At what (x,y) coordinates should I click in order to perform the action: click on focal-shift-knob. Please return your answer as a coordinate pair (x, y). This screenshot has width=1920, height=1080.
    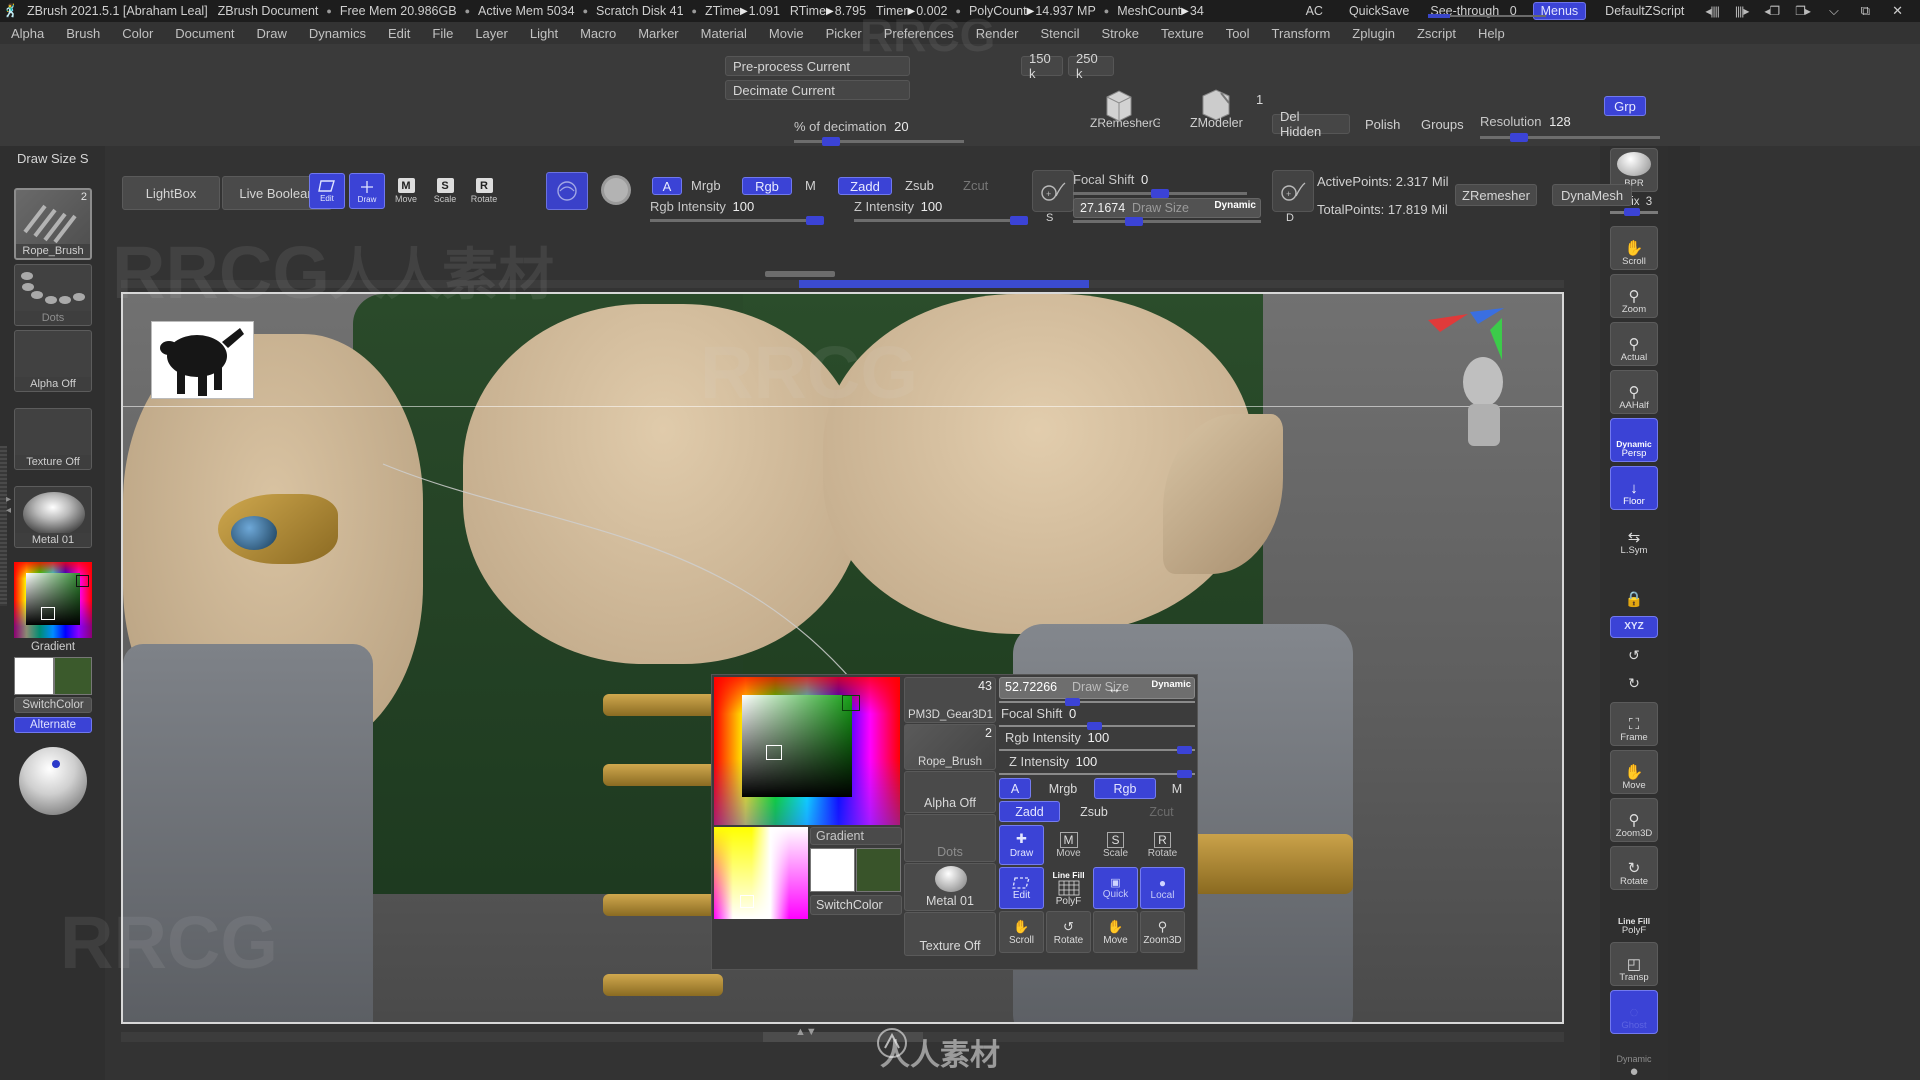
    Looking at the image, I should click on (1160, 193).